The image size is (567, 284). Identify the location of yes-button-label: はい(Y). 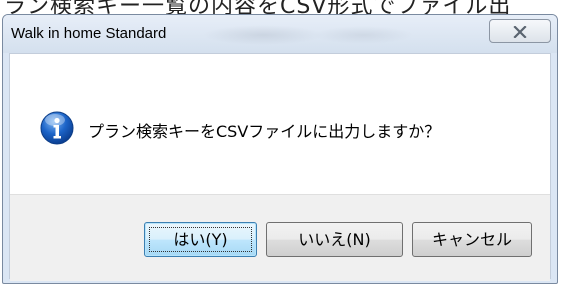
(200, 239).